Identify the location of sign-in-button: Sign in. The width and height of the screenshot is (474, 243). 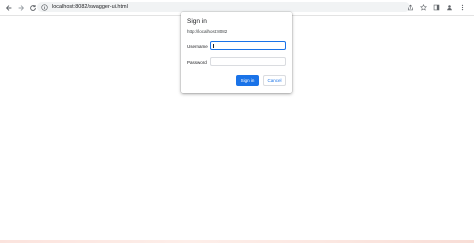
(247, 80).